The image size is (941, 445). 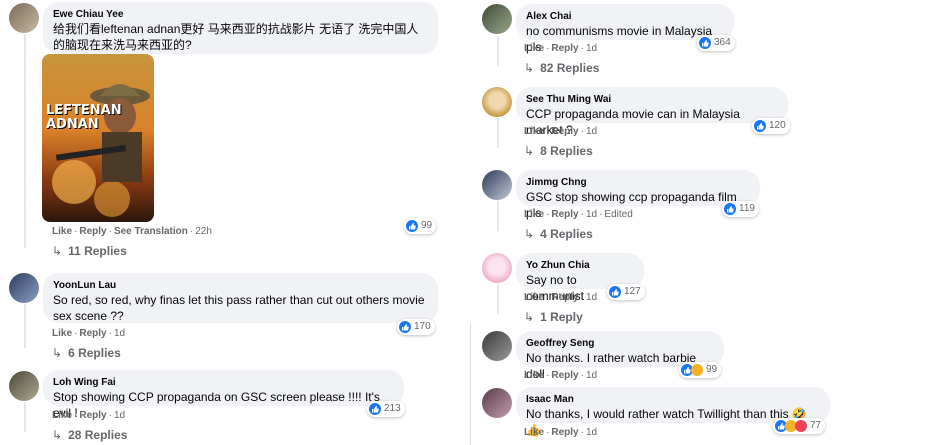 I want to click on comment-author: Loh Wing Fai, so click(x=223, y=382).